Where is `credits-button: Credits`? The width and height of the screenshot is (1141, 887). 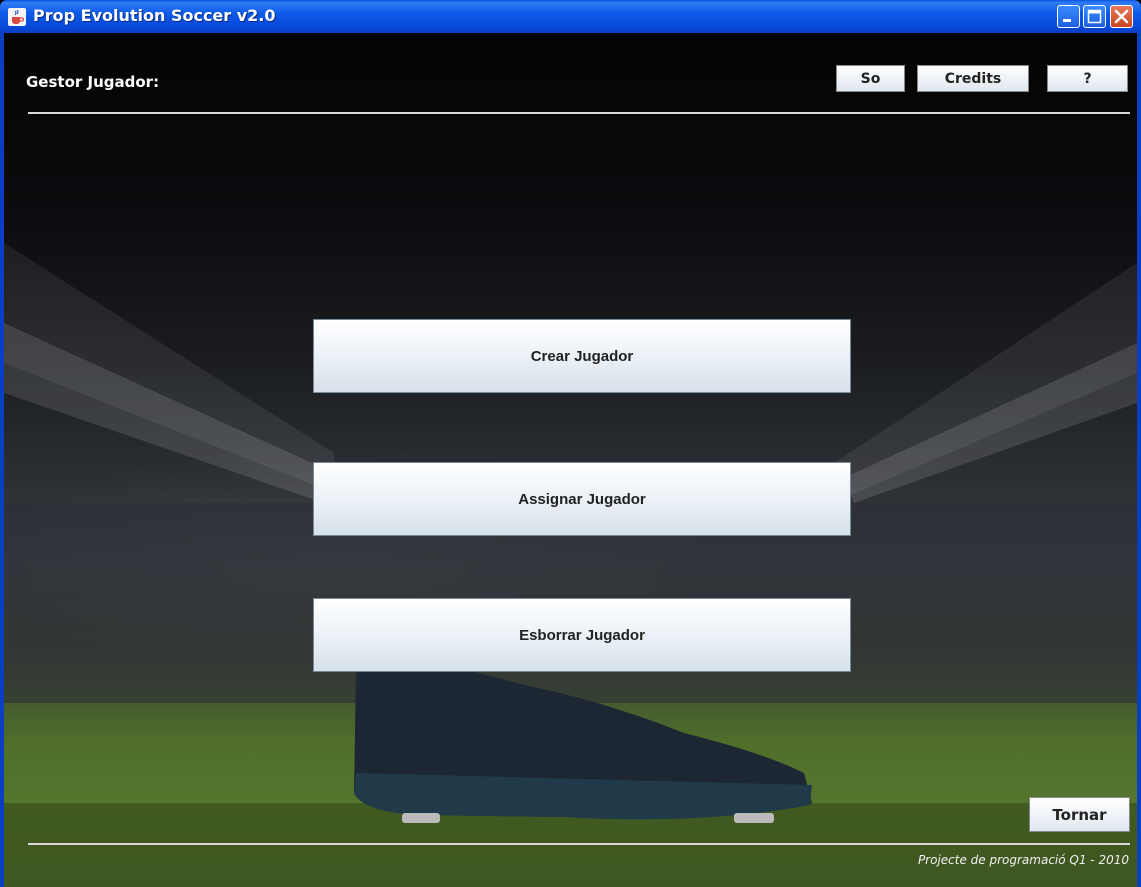 credits-button: Credits is located at coordinates (973, 78).